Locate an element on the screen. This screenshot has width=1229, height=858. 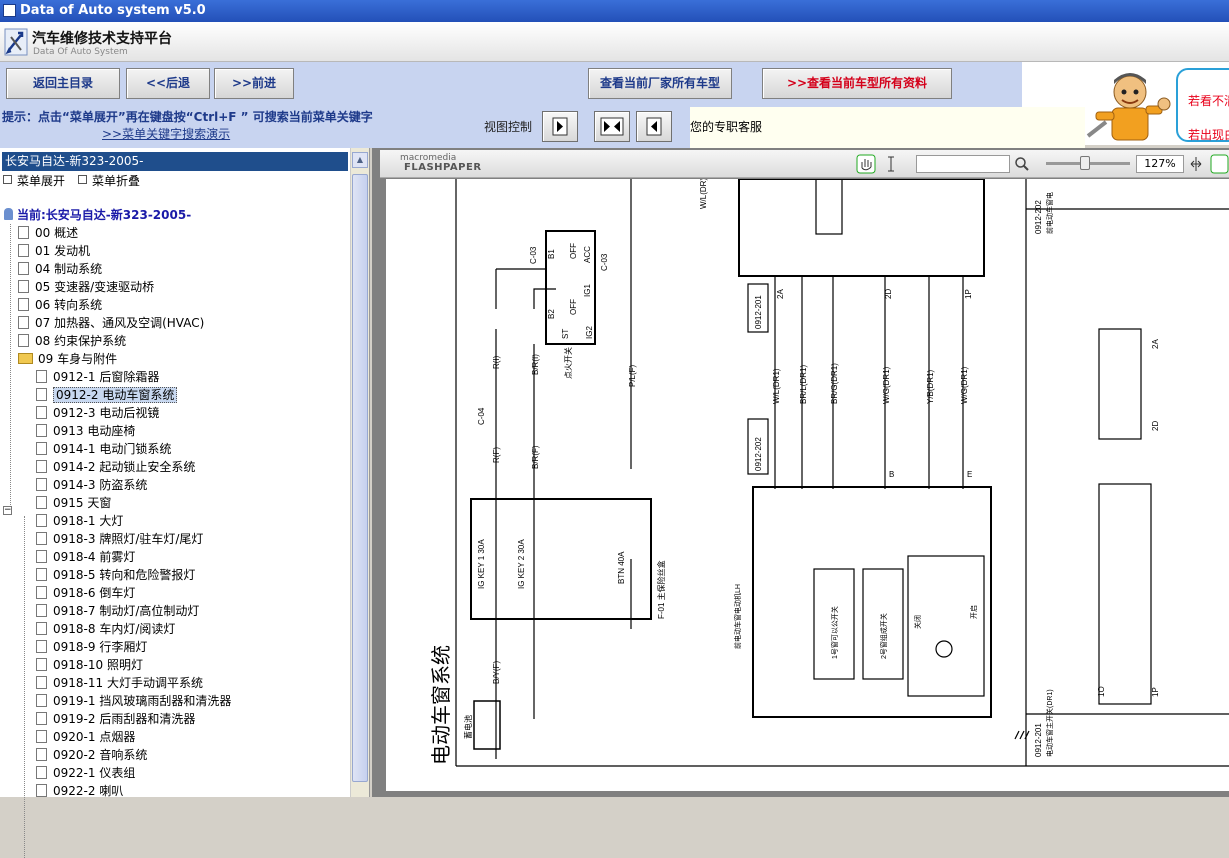
switch-2-label: 2号窗组成开关 is located at coordinates (883, 636).